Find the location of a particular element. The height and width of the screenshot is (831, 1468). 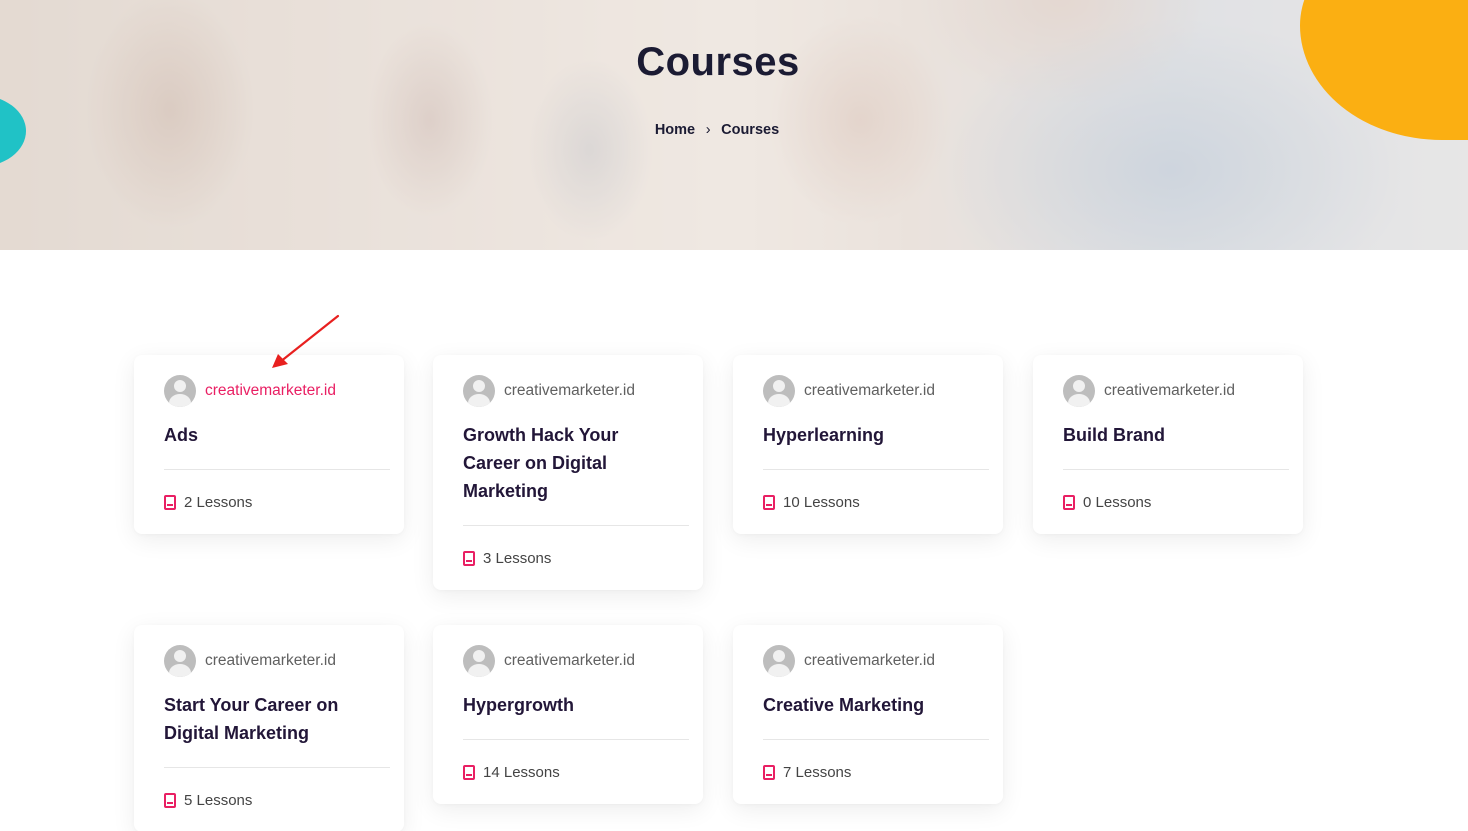

course-title: Creative Marketing is located at coordinates (876, 705).